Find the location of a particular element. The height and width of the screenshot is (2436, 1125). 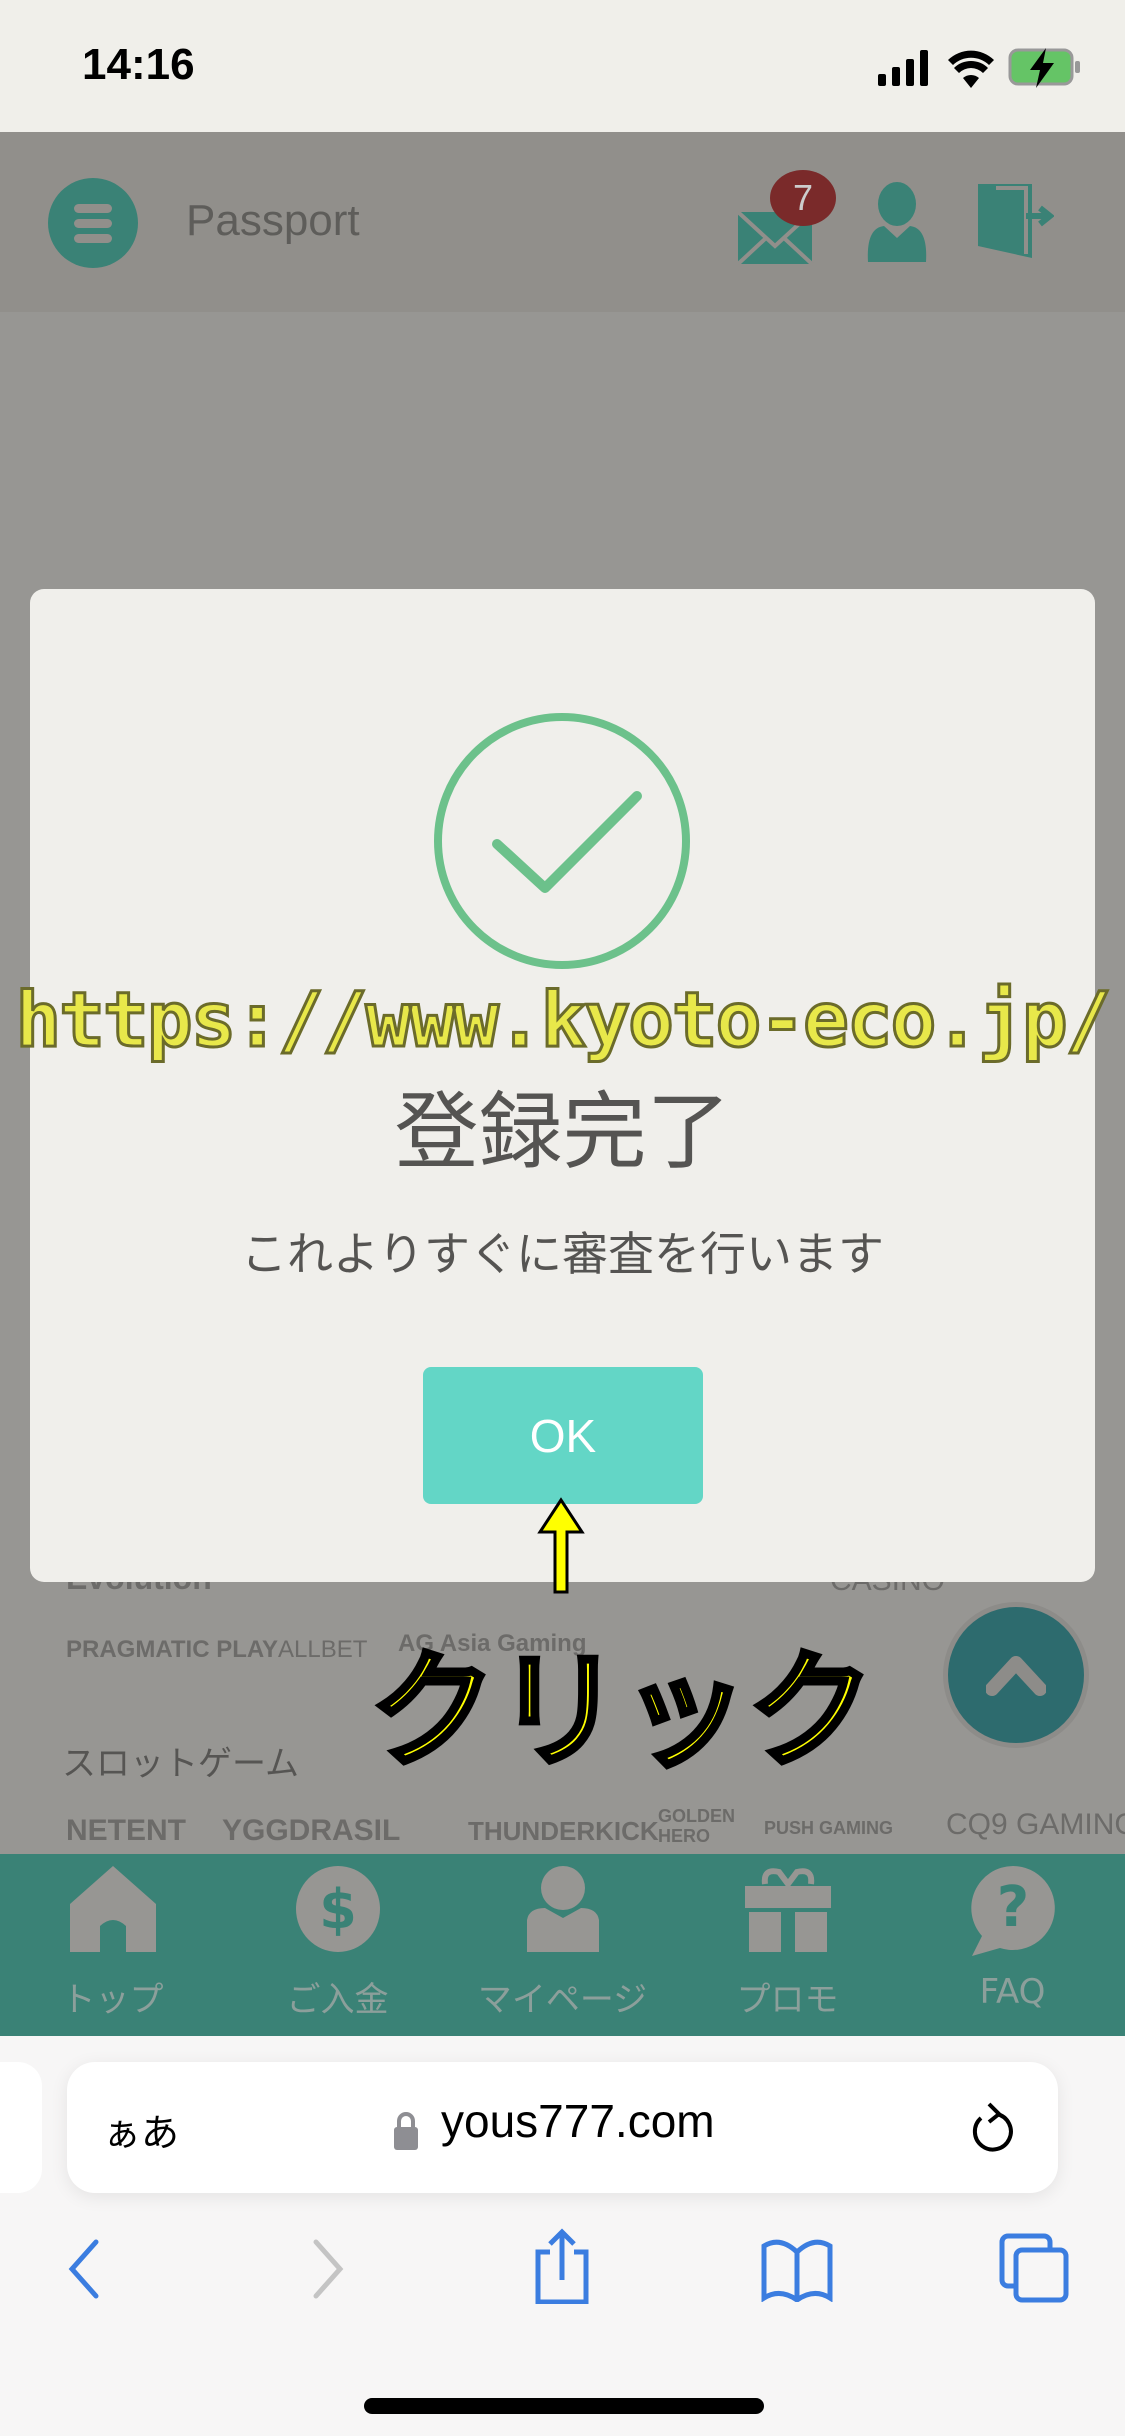

nav-label: ご入金 is located at coordinates (337, 2000).